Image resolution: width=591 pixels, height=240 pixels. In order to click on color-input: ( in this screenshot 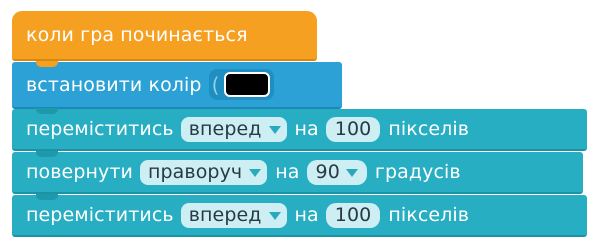, I will do `click(241, 84)`.